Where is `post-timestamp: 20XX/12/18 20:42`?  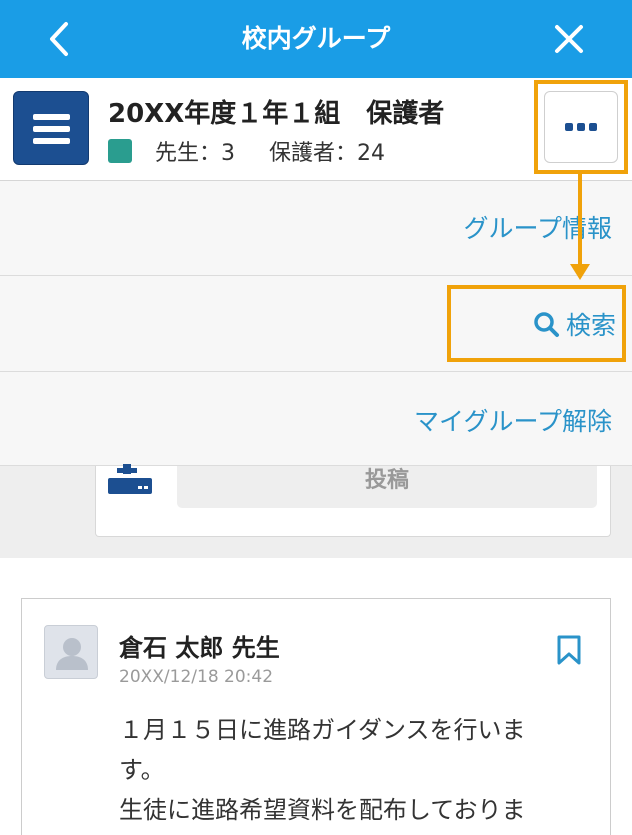 post-timestamp: 20XX/12/18 20:42 is located at coordinates (196, 677).